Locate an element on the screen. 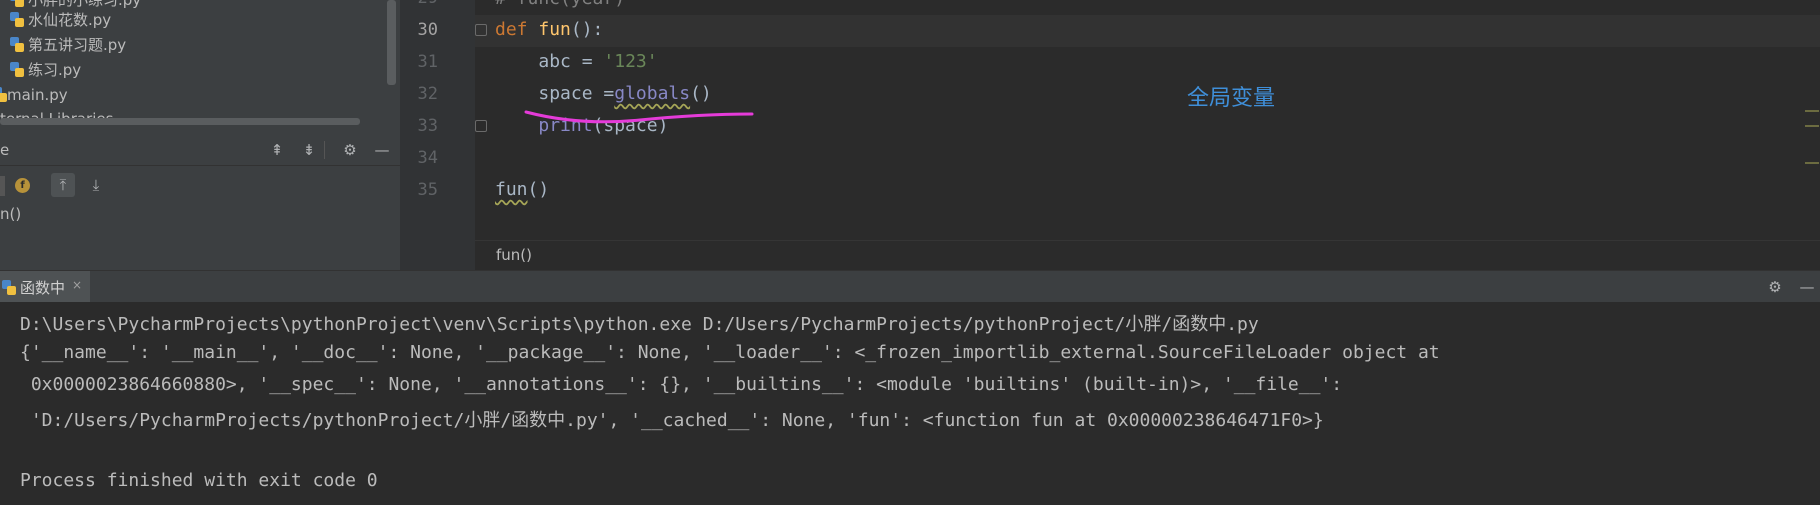  tree-item-file: main.py is located at coordinates (34, 95).